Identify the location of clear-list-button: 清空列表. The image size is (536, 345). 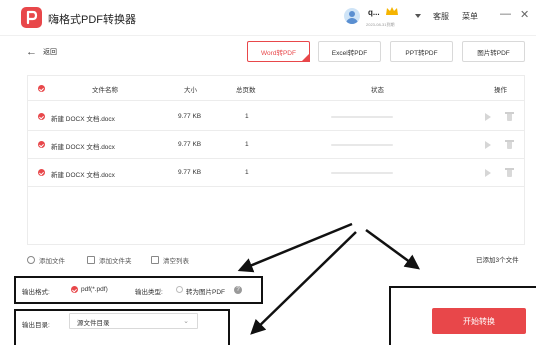
(170, 260).